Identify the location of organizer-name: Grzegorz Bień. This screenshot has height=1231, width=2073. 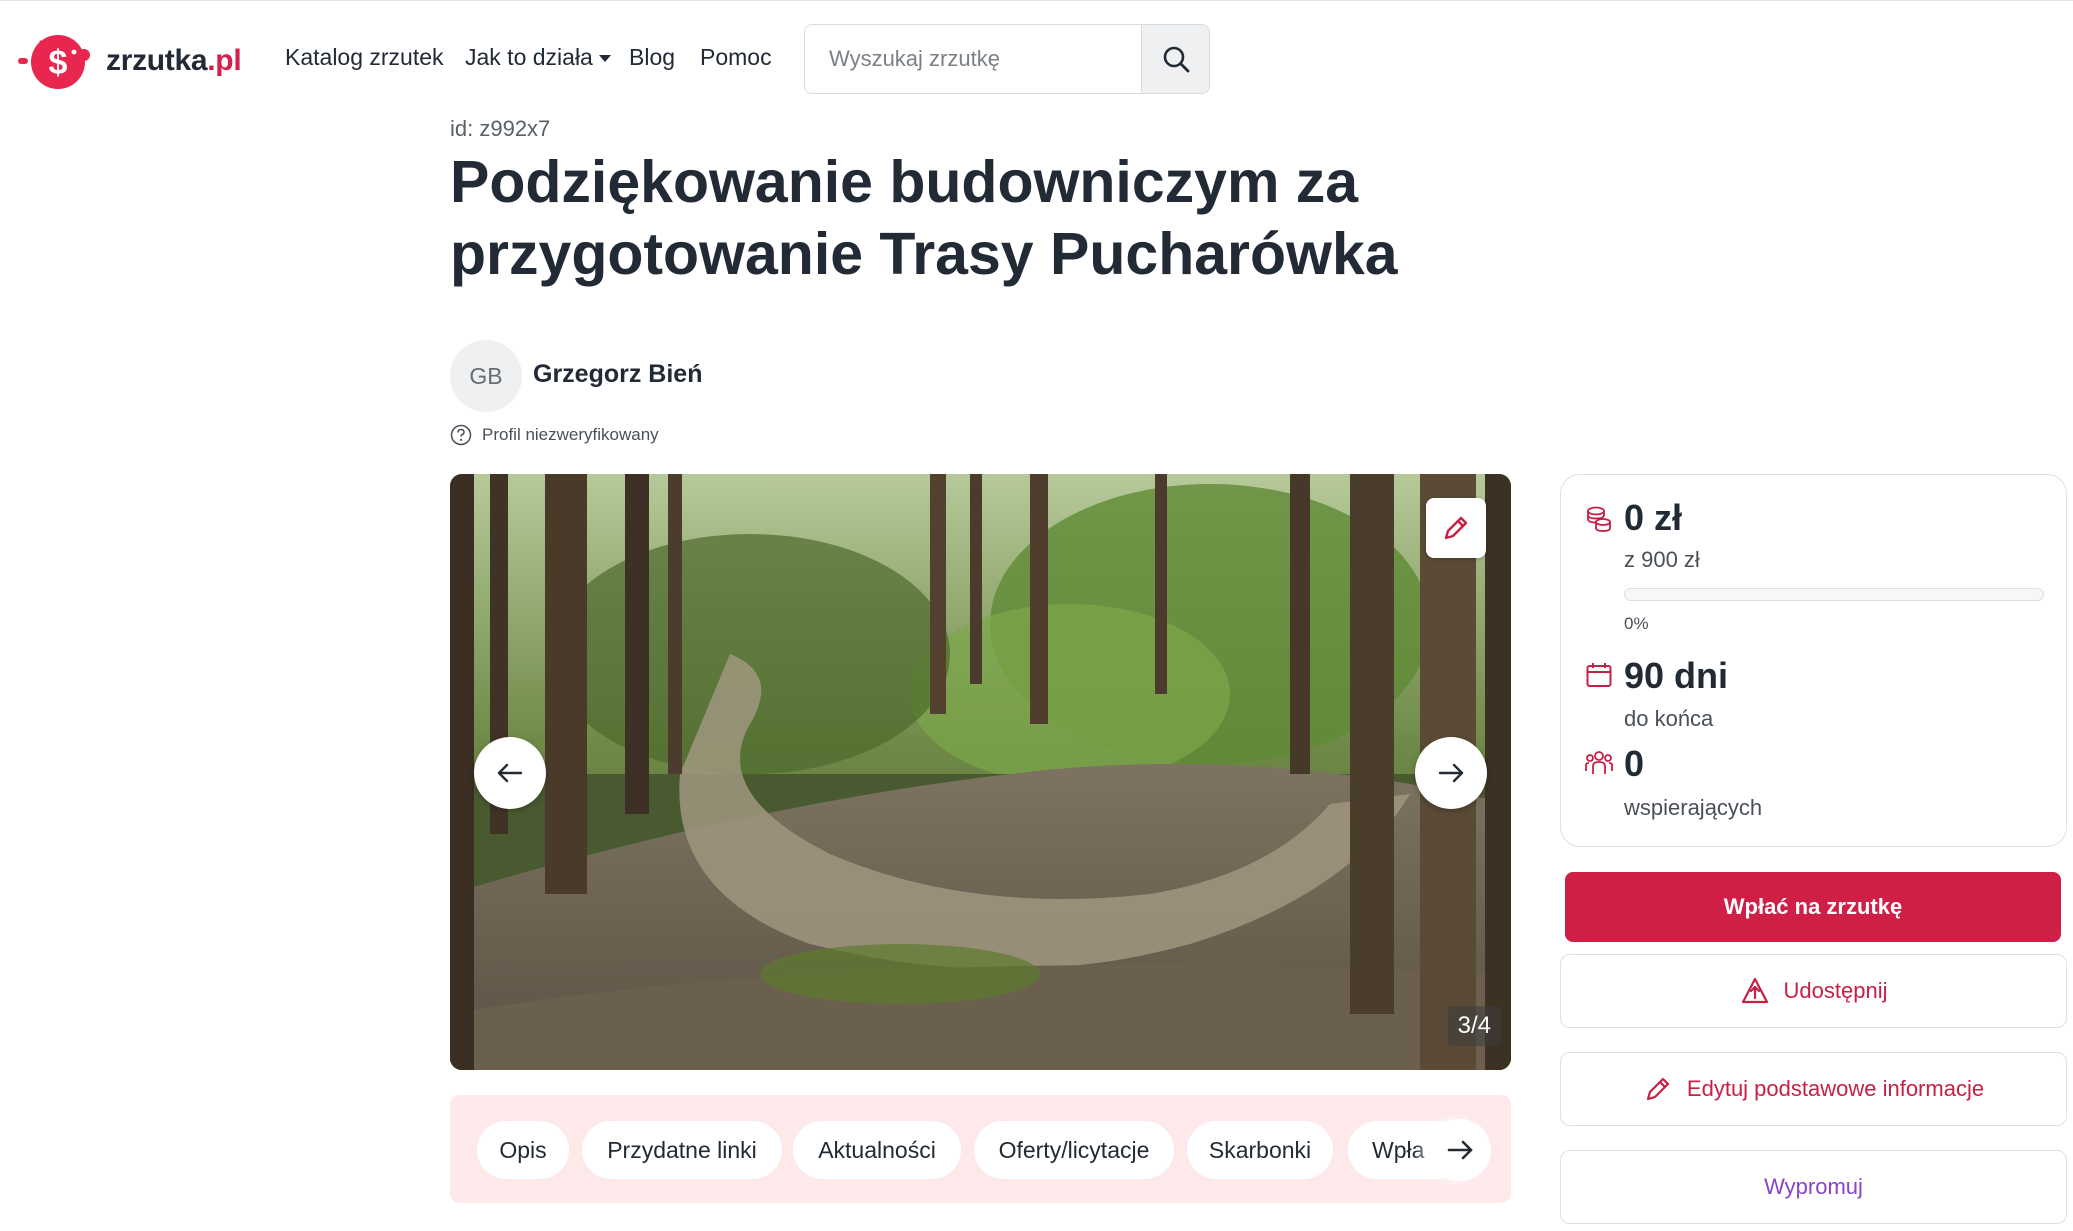
(617, 374).